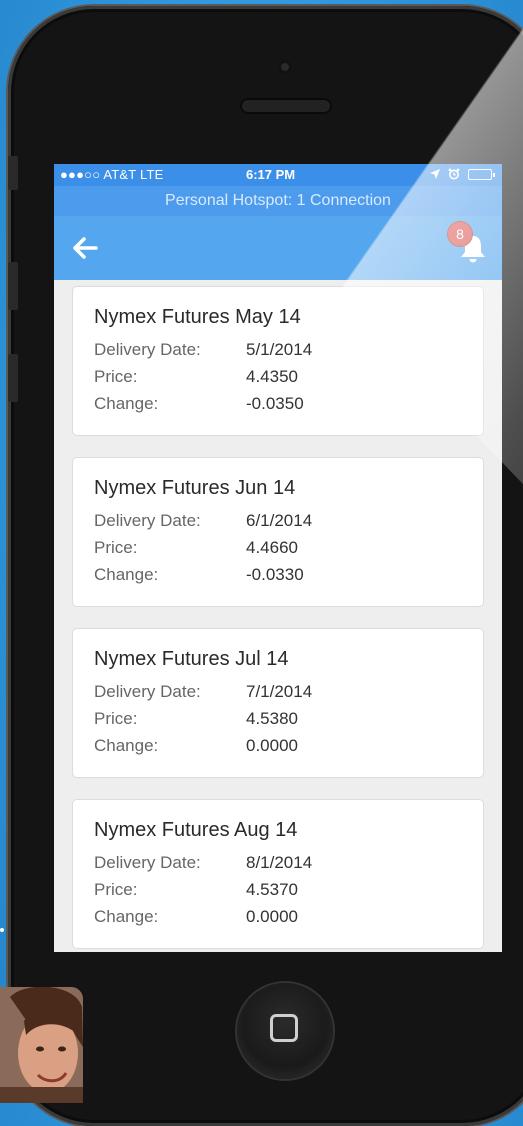  What do you see at coordinates (196, 890) in the screenshot?
I see `price-row: Price: 4.5370` at bounding box center [196, 890].